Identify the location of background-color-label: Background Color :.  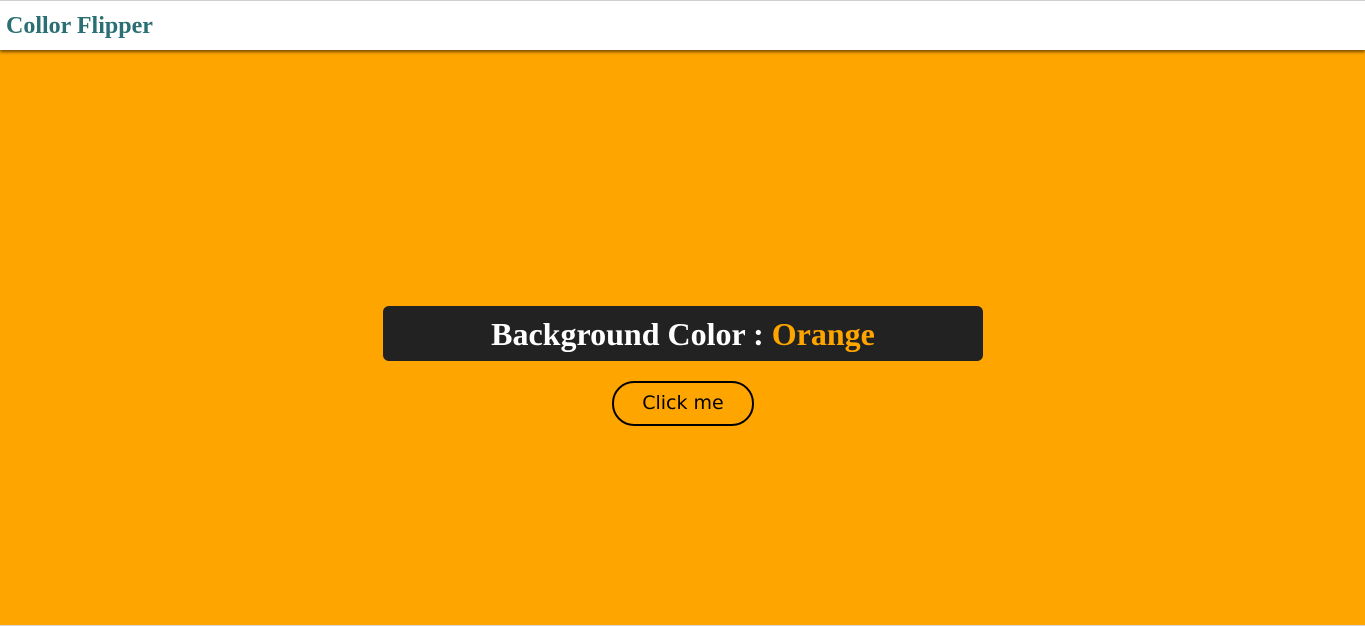
(627, 334).